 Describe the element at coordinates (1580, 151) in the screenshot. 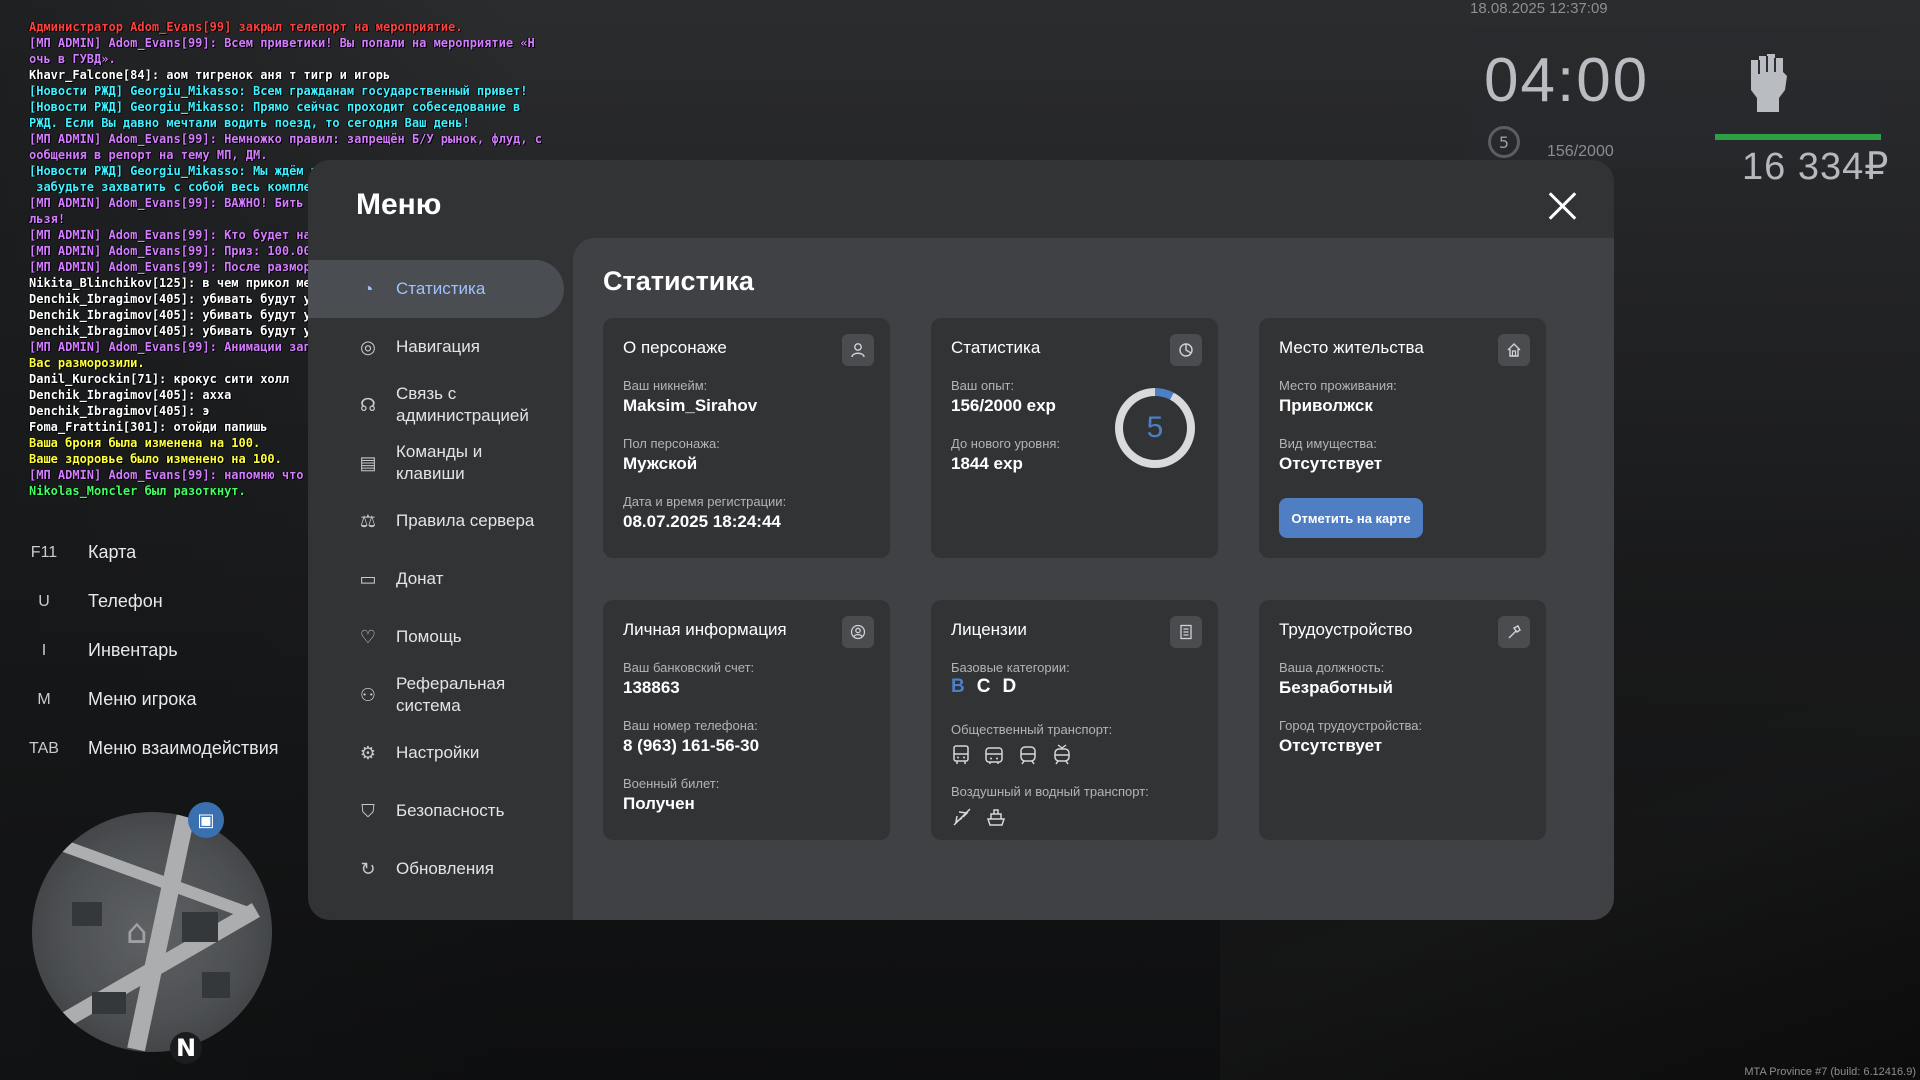

I see `hud-exp: 156/2000` at that location.